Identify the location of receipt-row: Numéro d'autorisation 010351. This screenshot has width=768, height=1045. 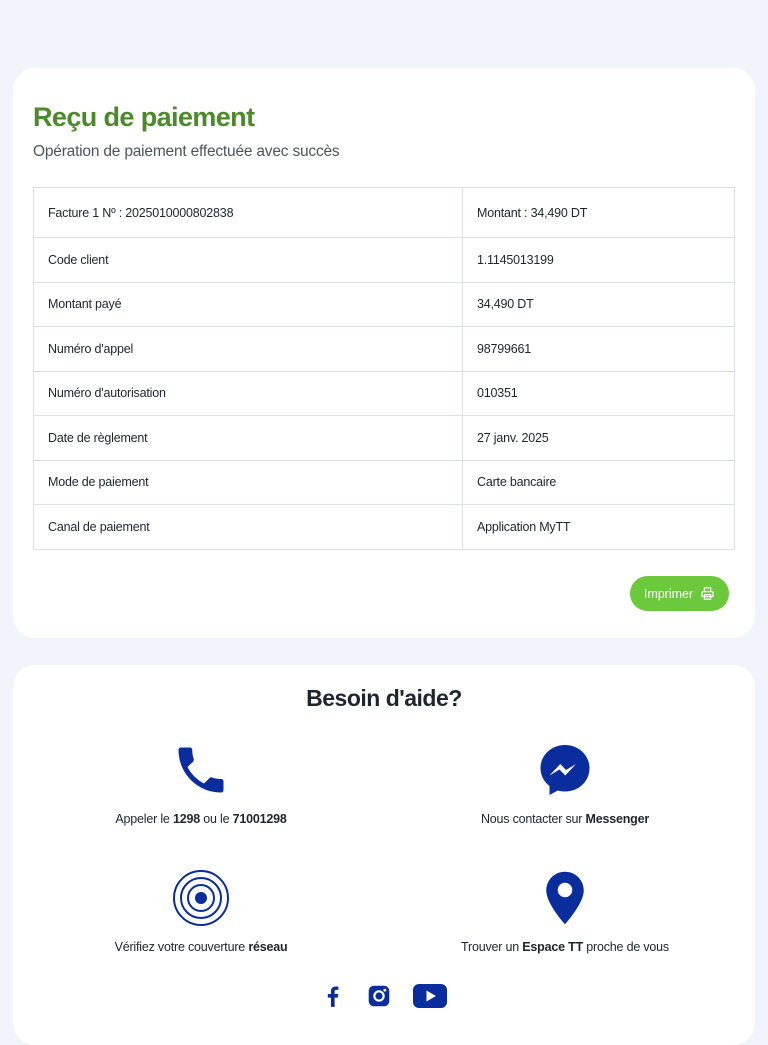
(384, 393).